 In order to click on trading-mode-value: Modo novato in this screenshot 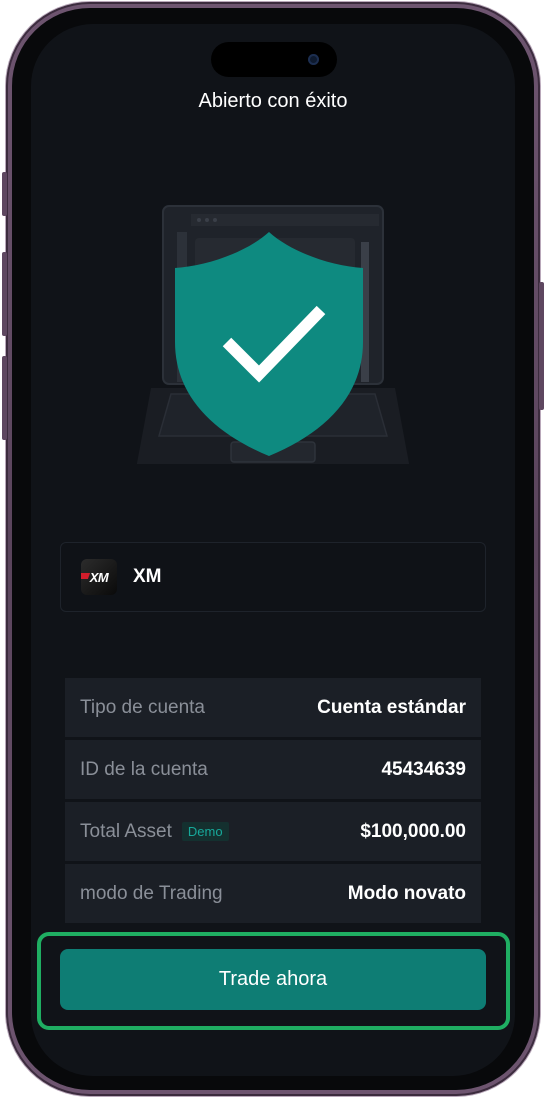, I will do `click(406, 893)`.